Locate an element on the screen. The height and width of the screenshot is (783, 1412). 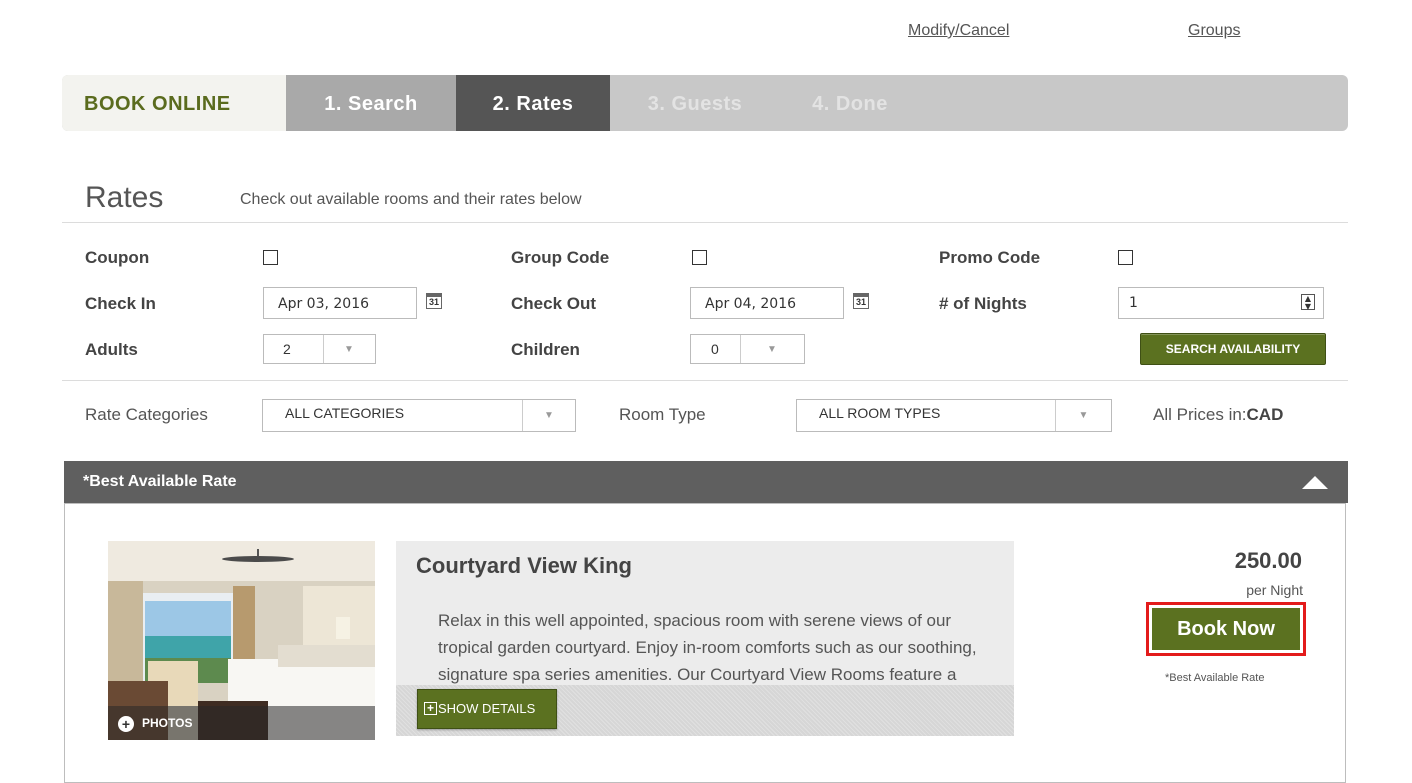
expand-plus-icon: + is located at coordinates (430, 708).